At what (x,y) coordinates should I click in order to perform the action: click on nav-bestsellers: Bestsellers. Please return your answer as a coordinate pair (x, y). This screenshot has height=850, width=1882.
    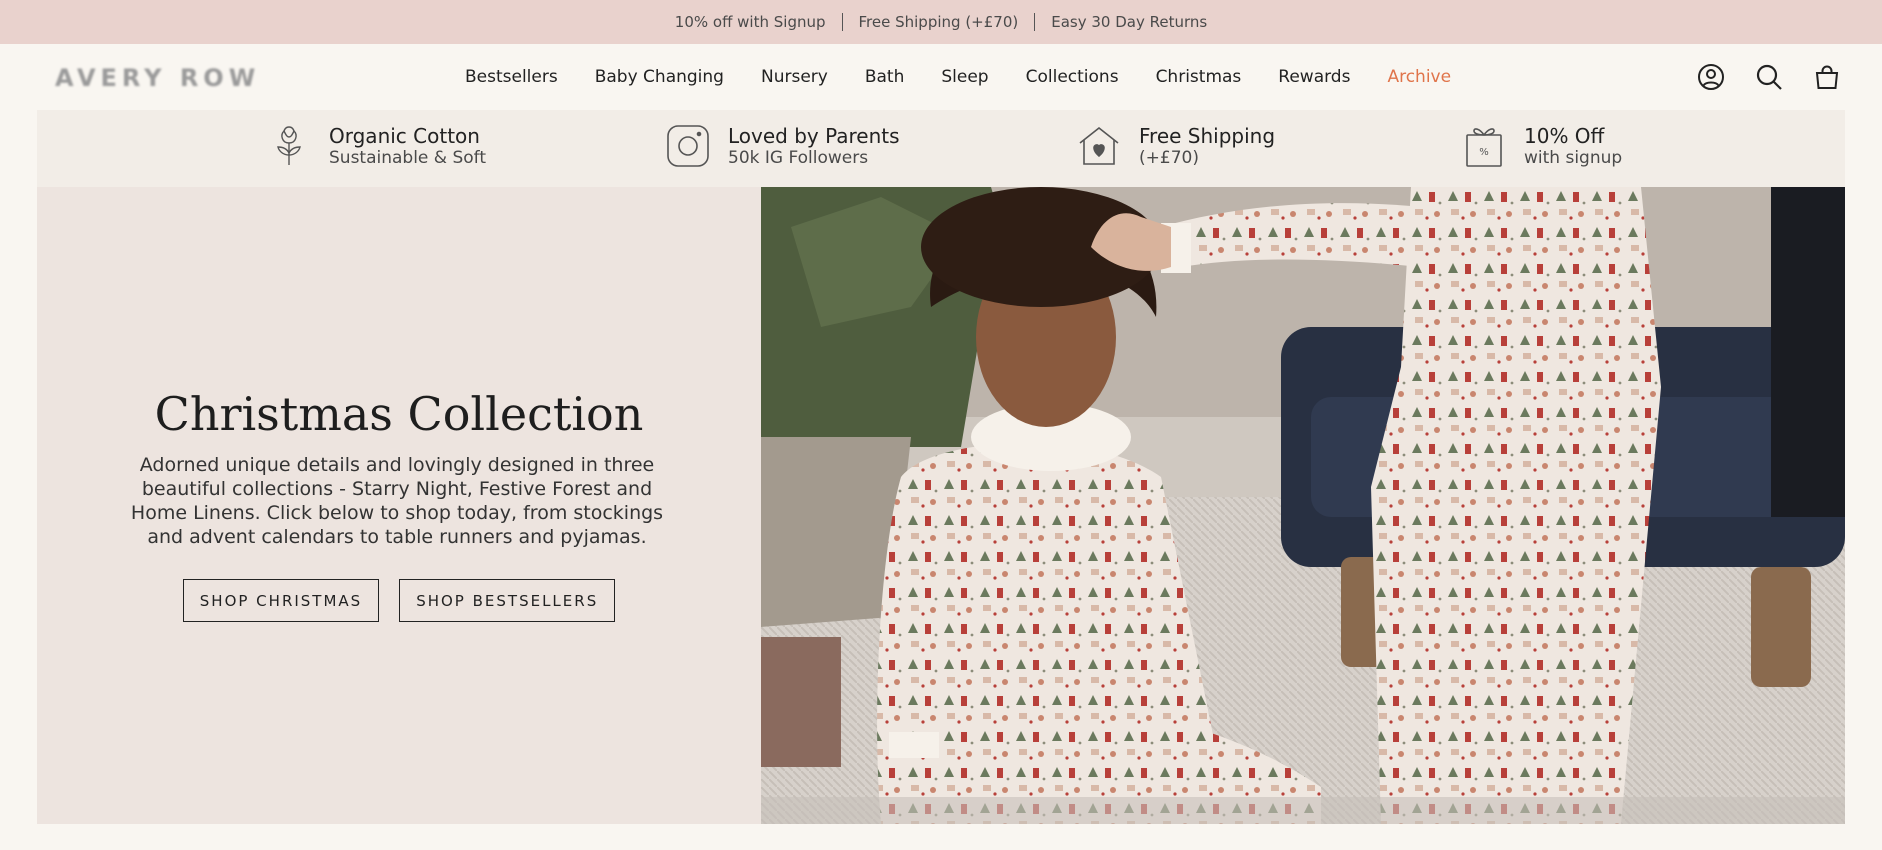
    Looking at the image, I should click on (511, 77).